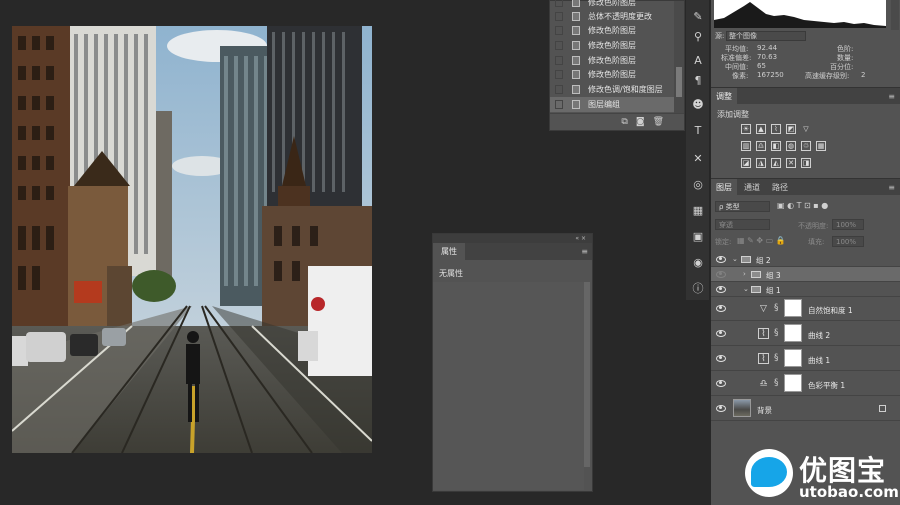 This screenshot has height=505, width=900. Describe the element at coordinates (805, 289) in the screenshot. I see `layer-group-1: ⌄ 组 1` at that location.